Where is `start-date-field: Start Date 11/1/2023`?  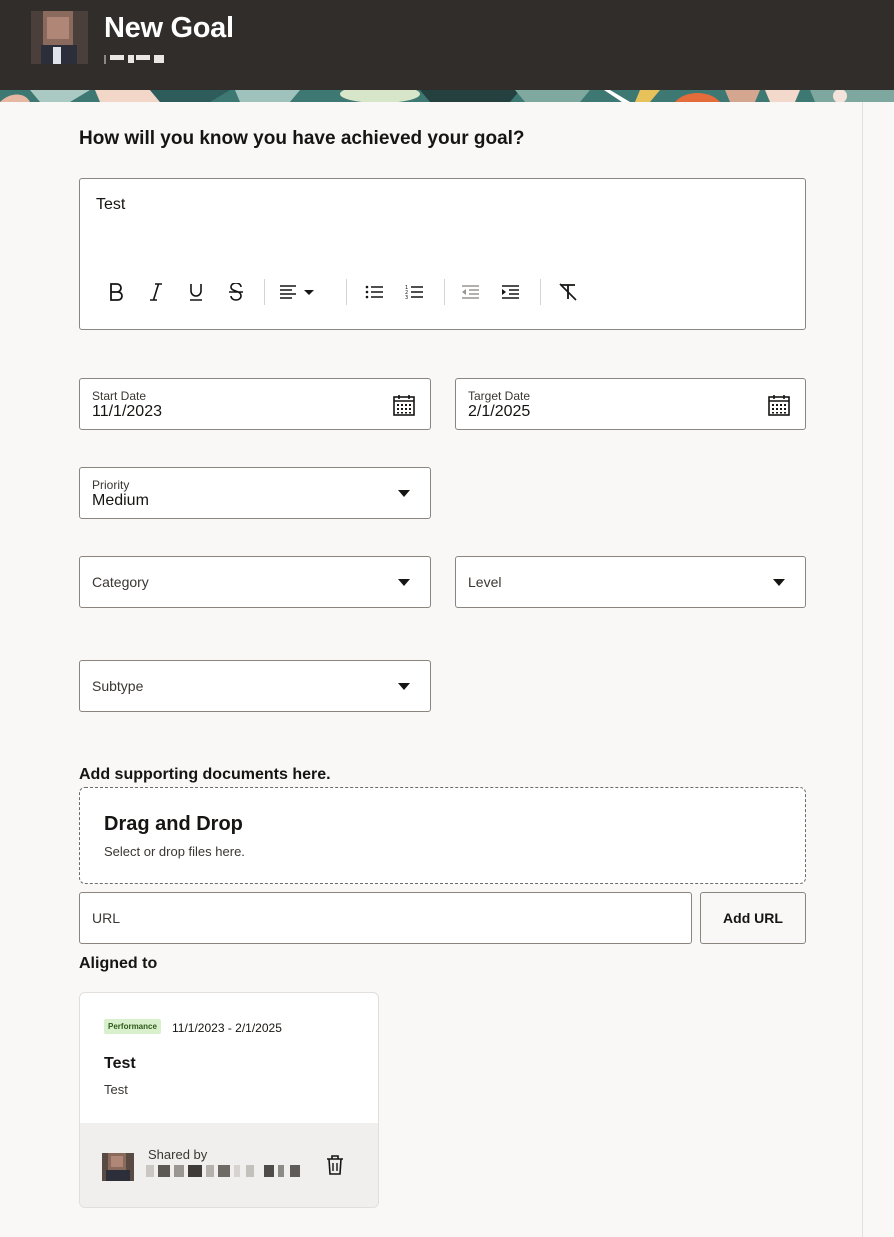
start-date-field: Start Date 11/1/2023 is located at coordinates (255, 404).